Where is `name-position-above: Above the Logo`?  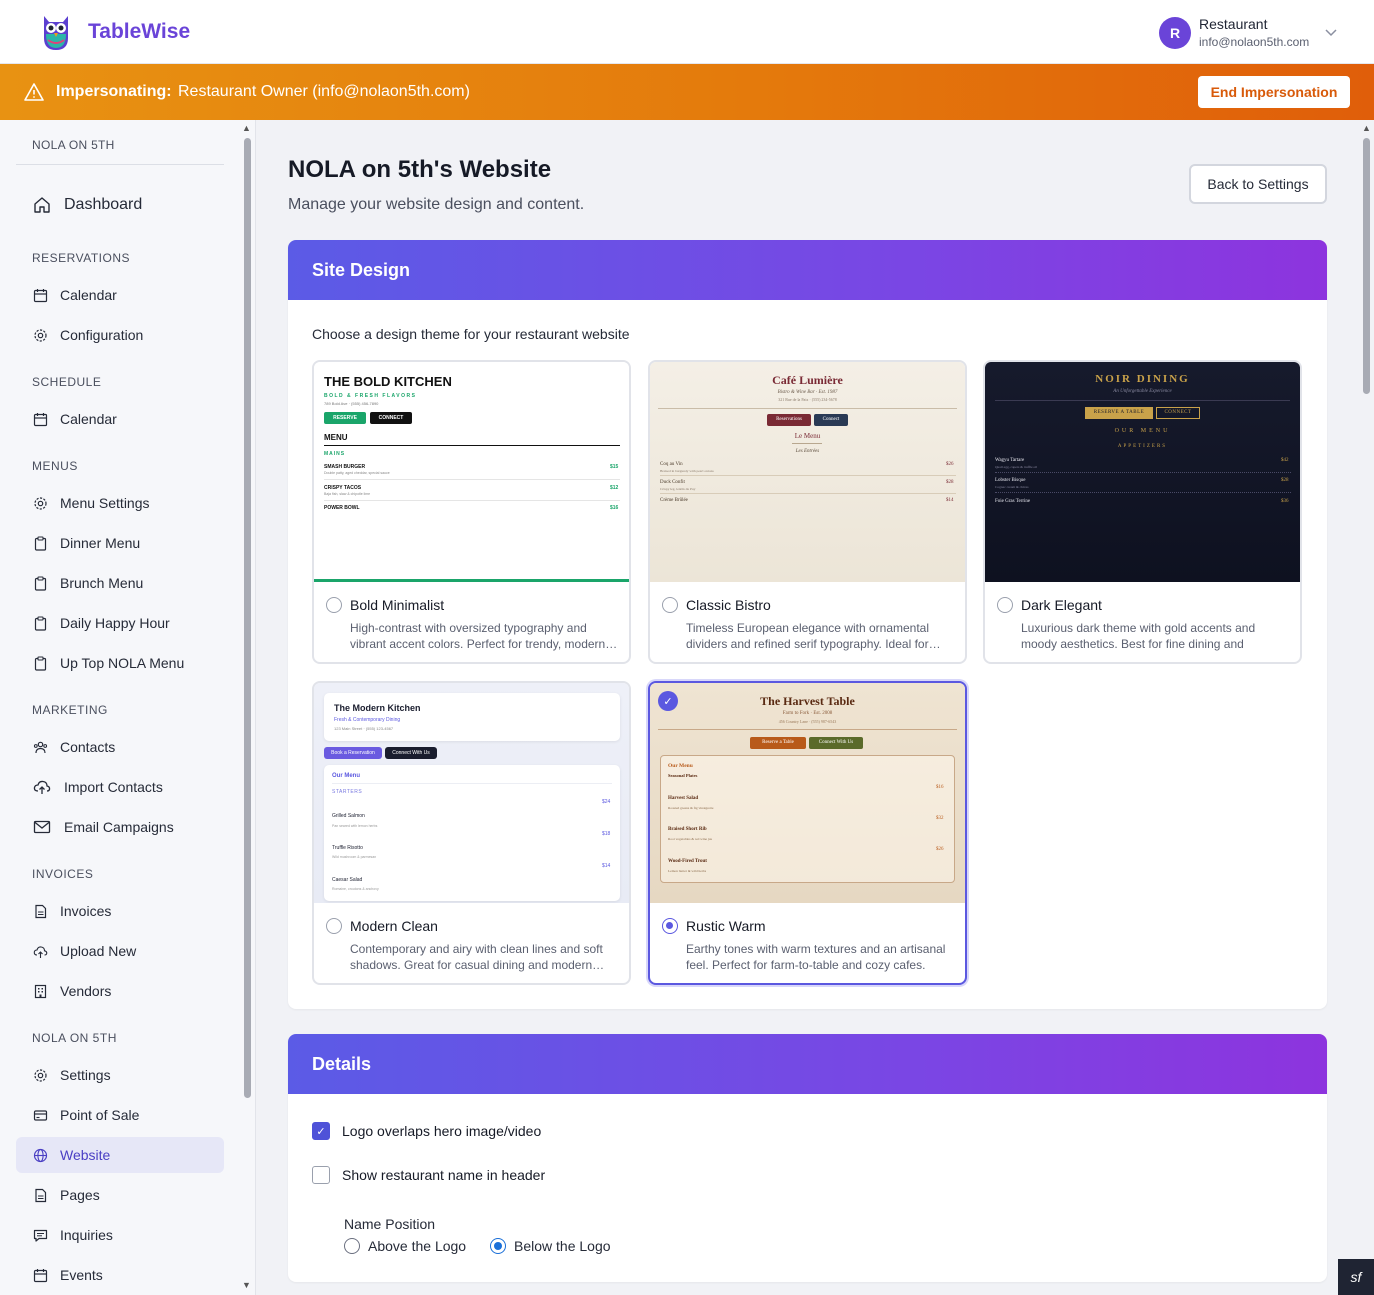 name-position-above: Above the Logo is located at coordinates (405, 1246).